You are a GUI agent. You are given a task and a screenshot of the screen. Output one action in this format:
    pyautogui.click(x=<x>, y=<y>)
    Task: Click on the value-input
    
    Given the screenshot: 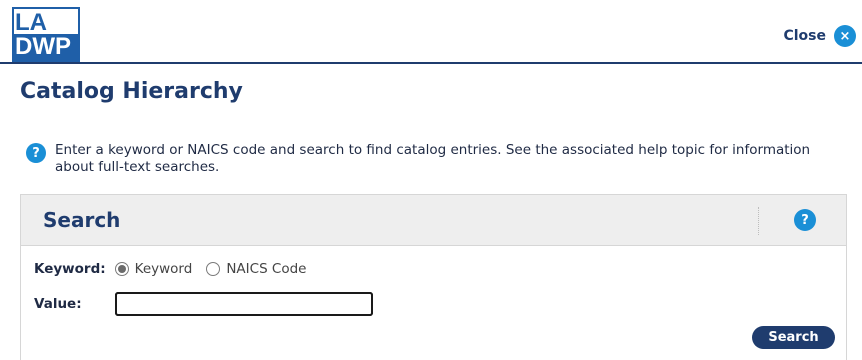 What is the action you would take?
    pyautogui.click(x=243, y=304)
    